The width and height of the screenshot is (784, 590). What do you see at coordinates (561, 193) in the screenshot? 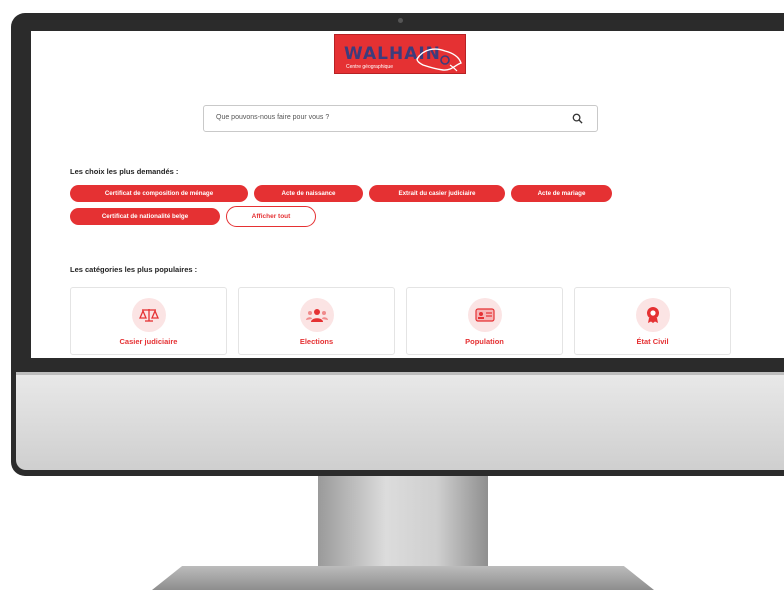
I see `choice-pill-acte-mariage: Acte de mariage` at bounding box center [561, 193].